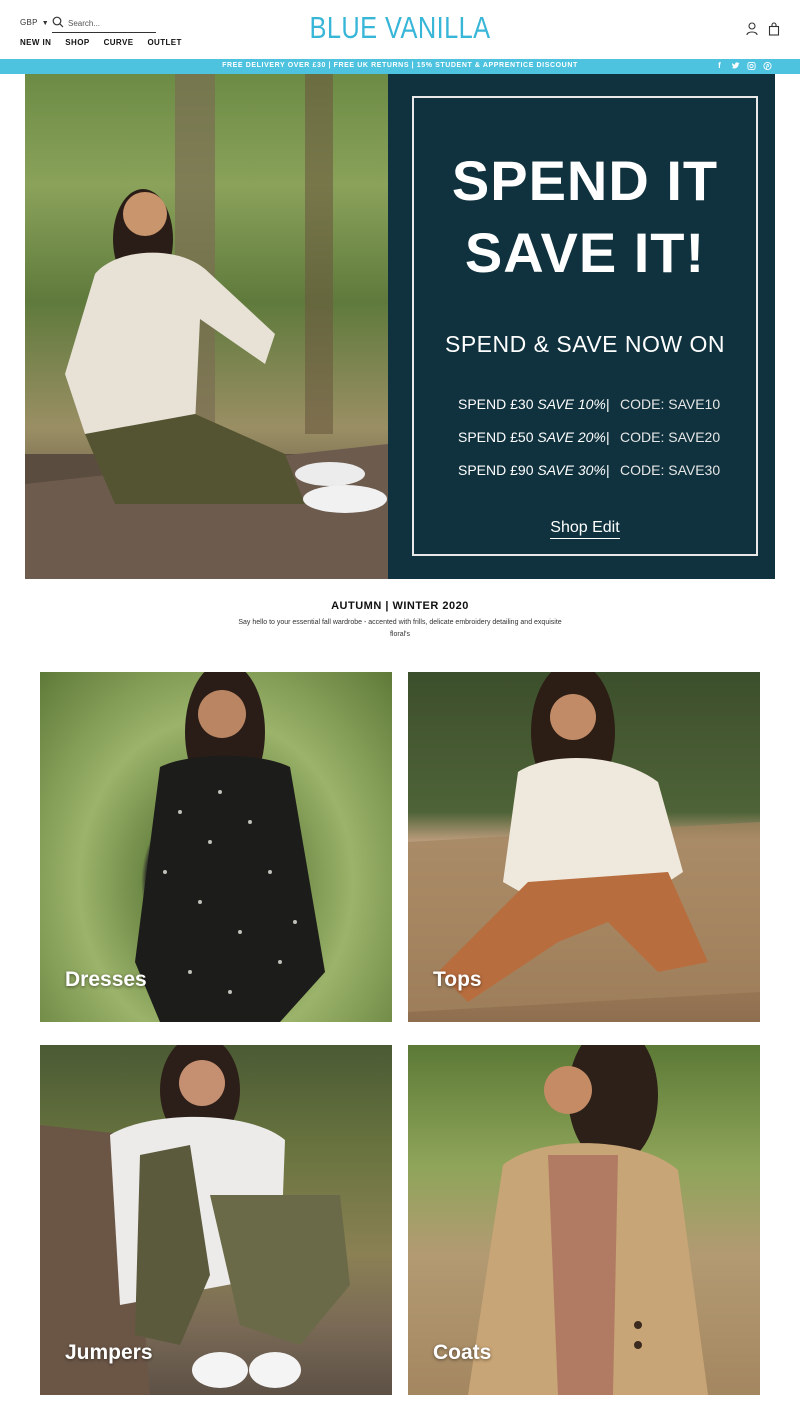 This screenshot has width=800, height=1407. What do you see at coordinates (29, 22) in the screenshot?
I see `currency-label: GBP` at bounding box center [29, 22].